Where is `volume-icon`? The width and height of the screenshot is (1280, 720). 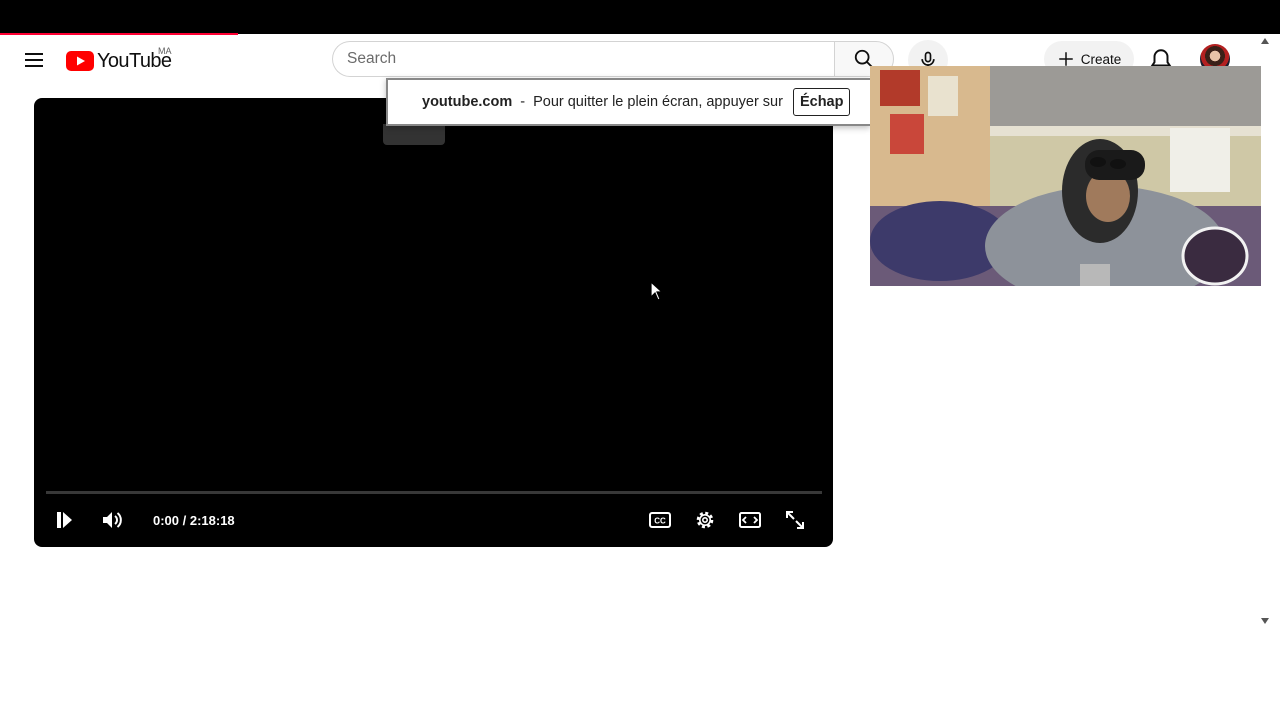
volume-icon is located at coordinates (112, 520).